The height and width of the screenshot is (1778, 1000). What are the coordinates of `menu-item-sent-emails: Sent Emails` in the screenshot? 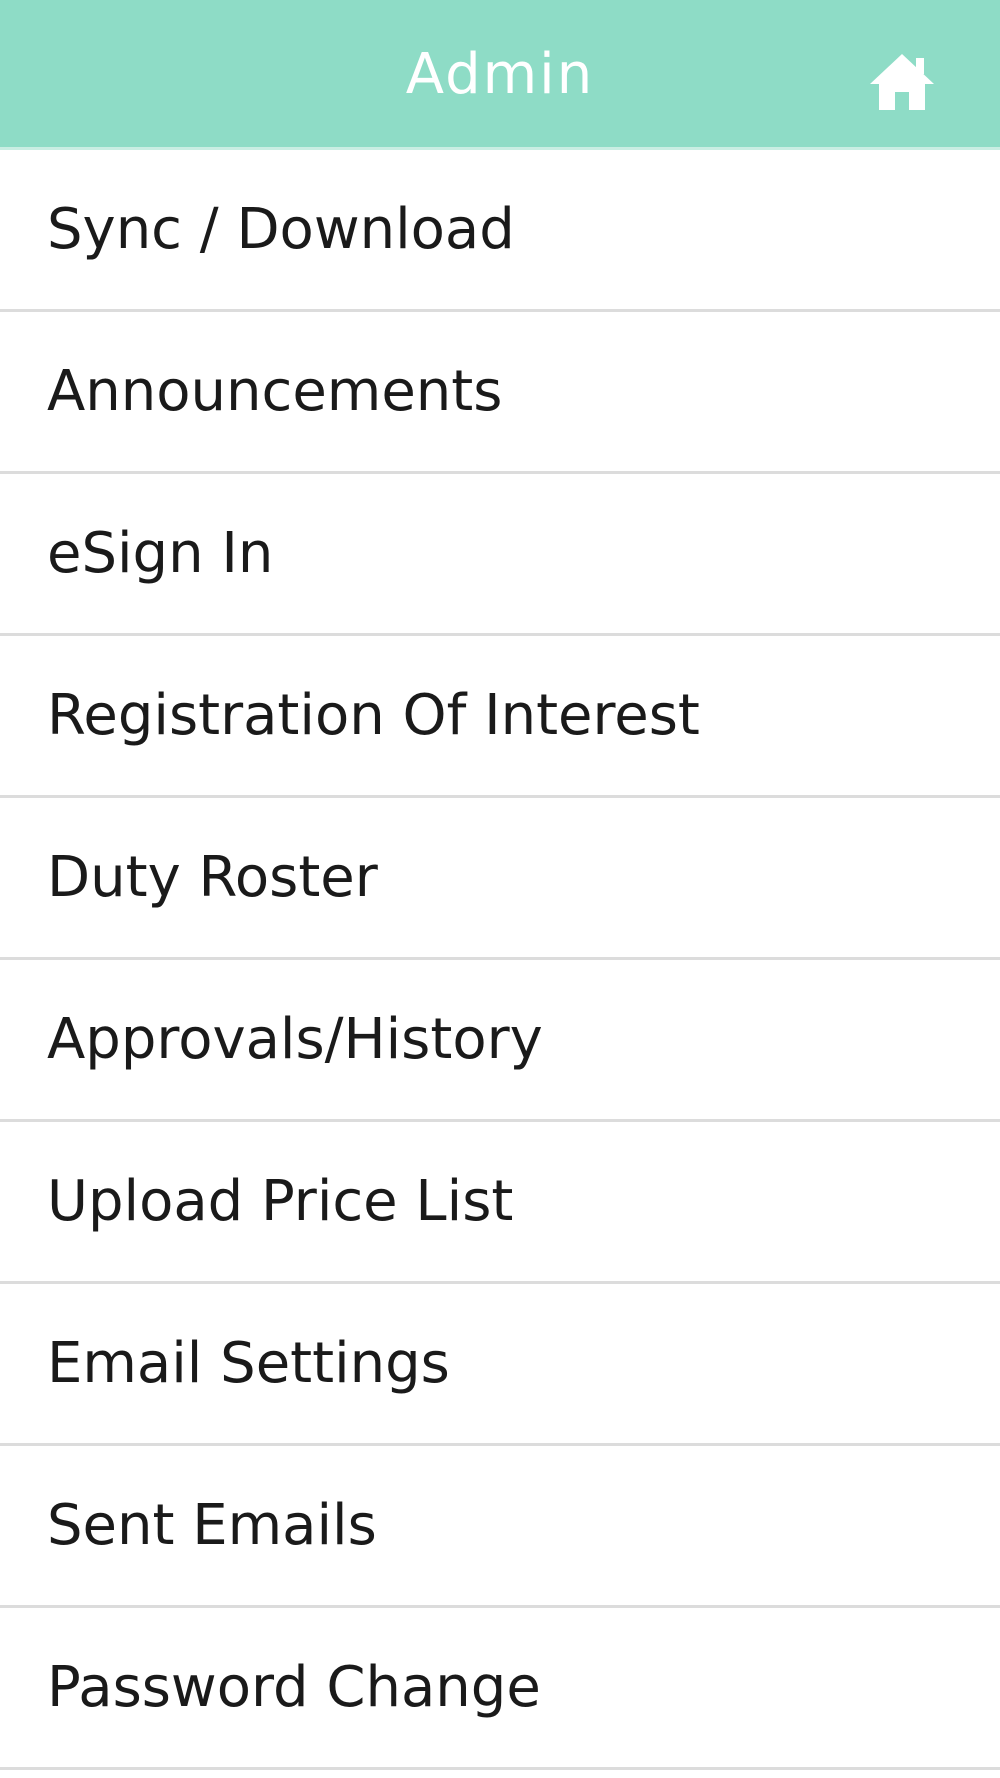 It's located at (500, 1527).